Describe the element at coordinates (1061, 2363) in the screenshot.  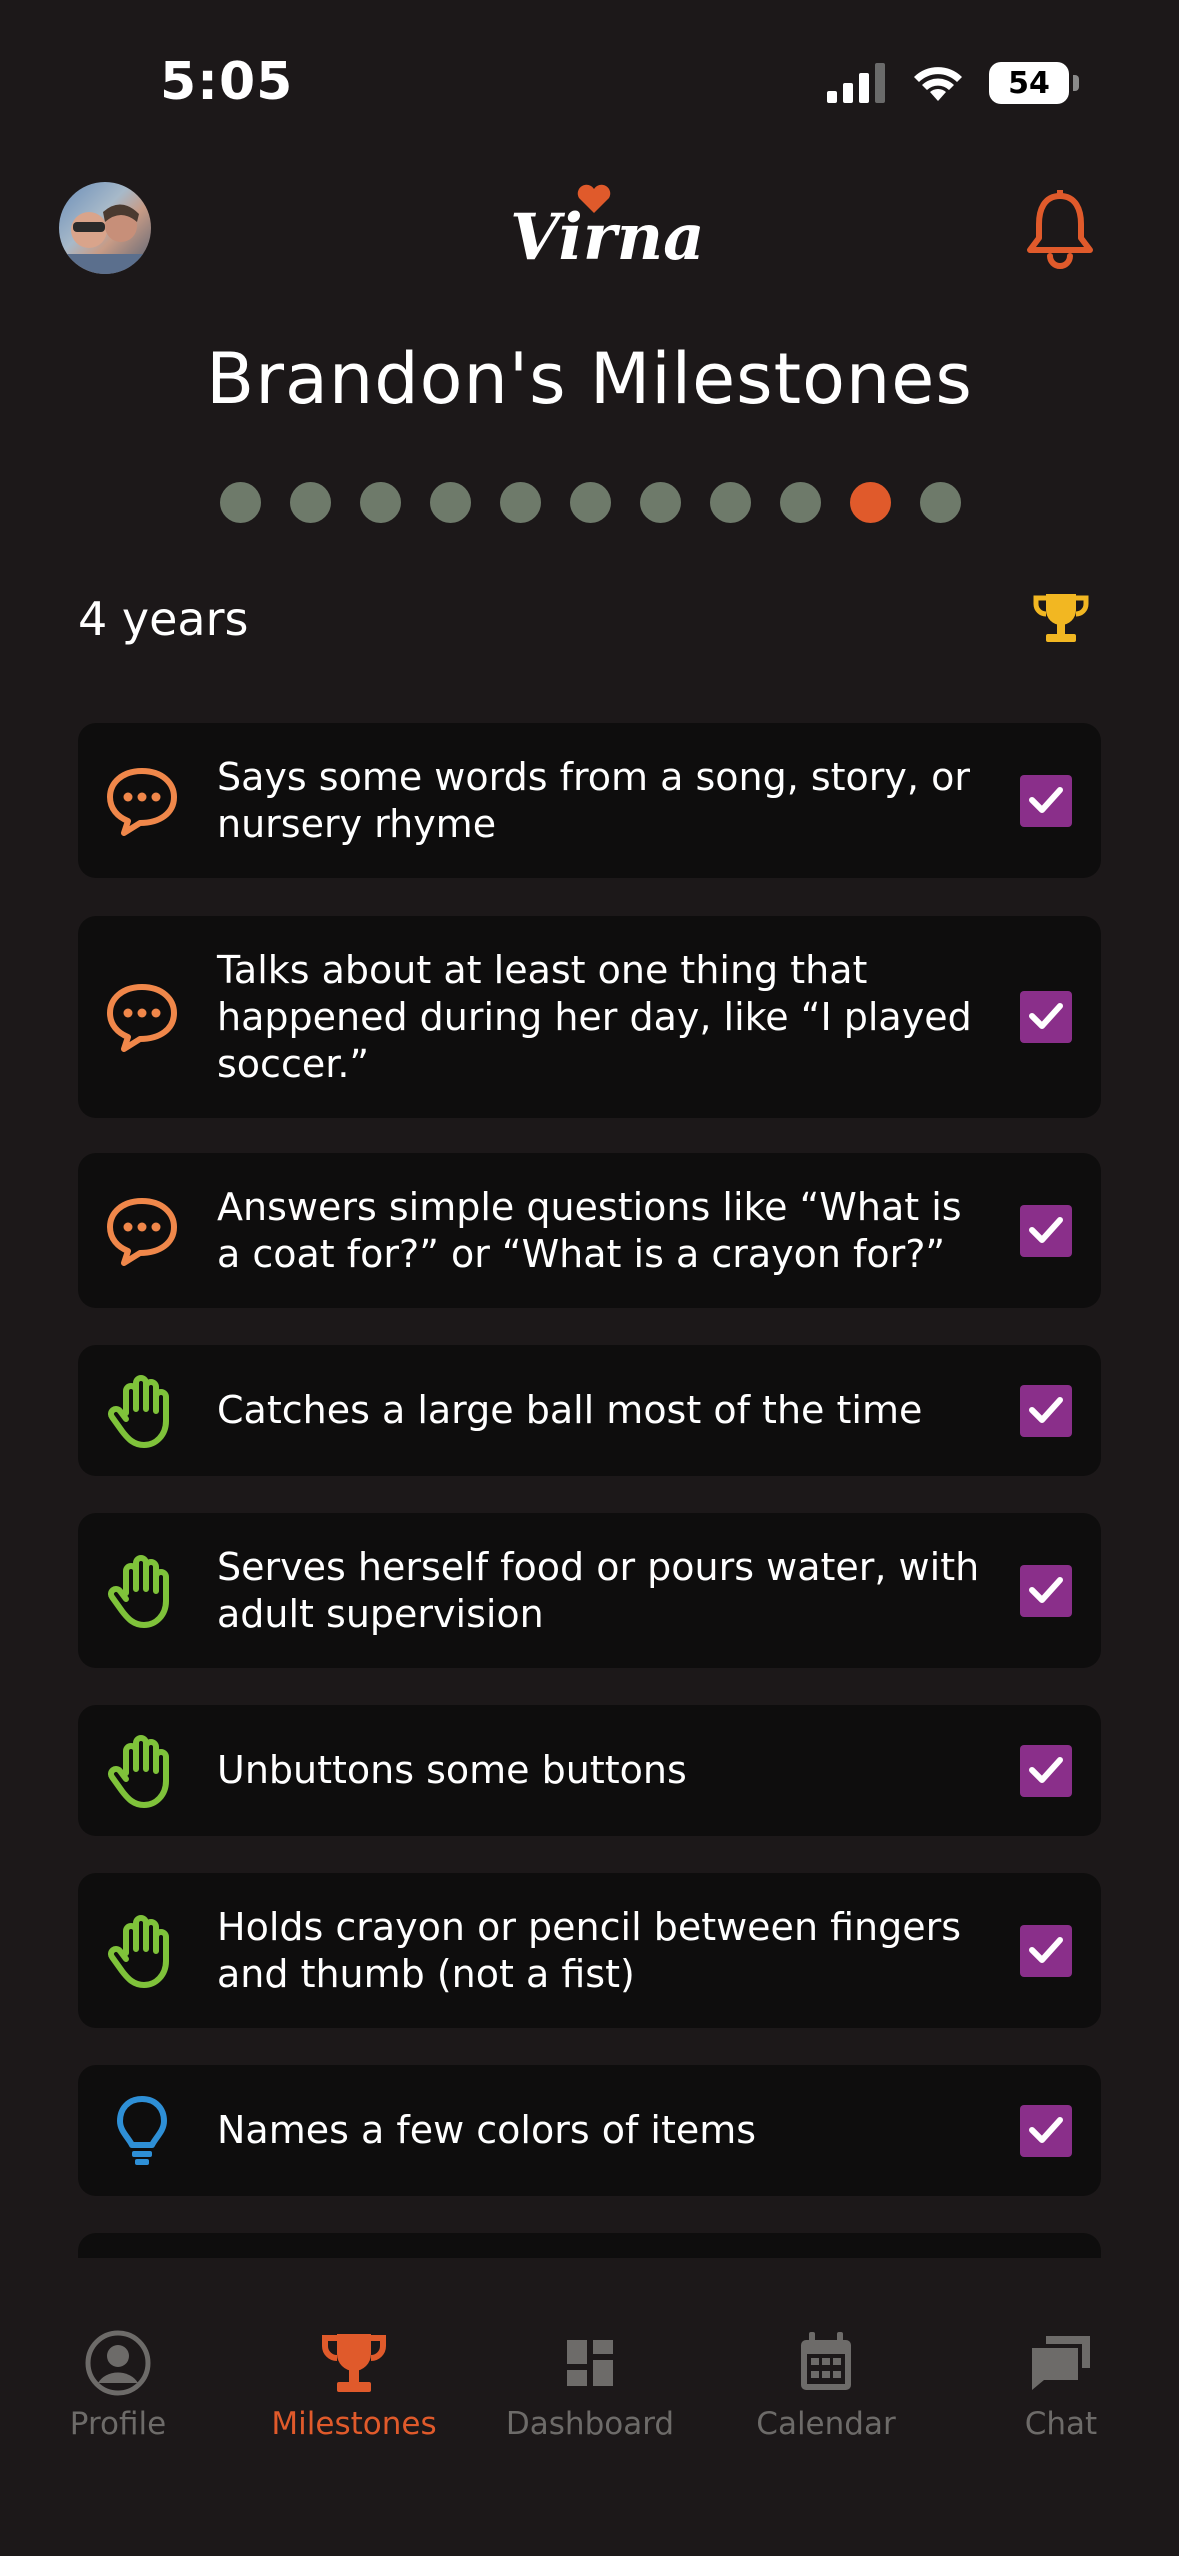
I see `chat-icon` at that location.